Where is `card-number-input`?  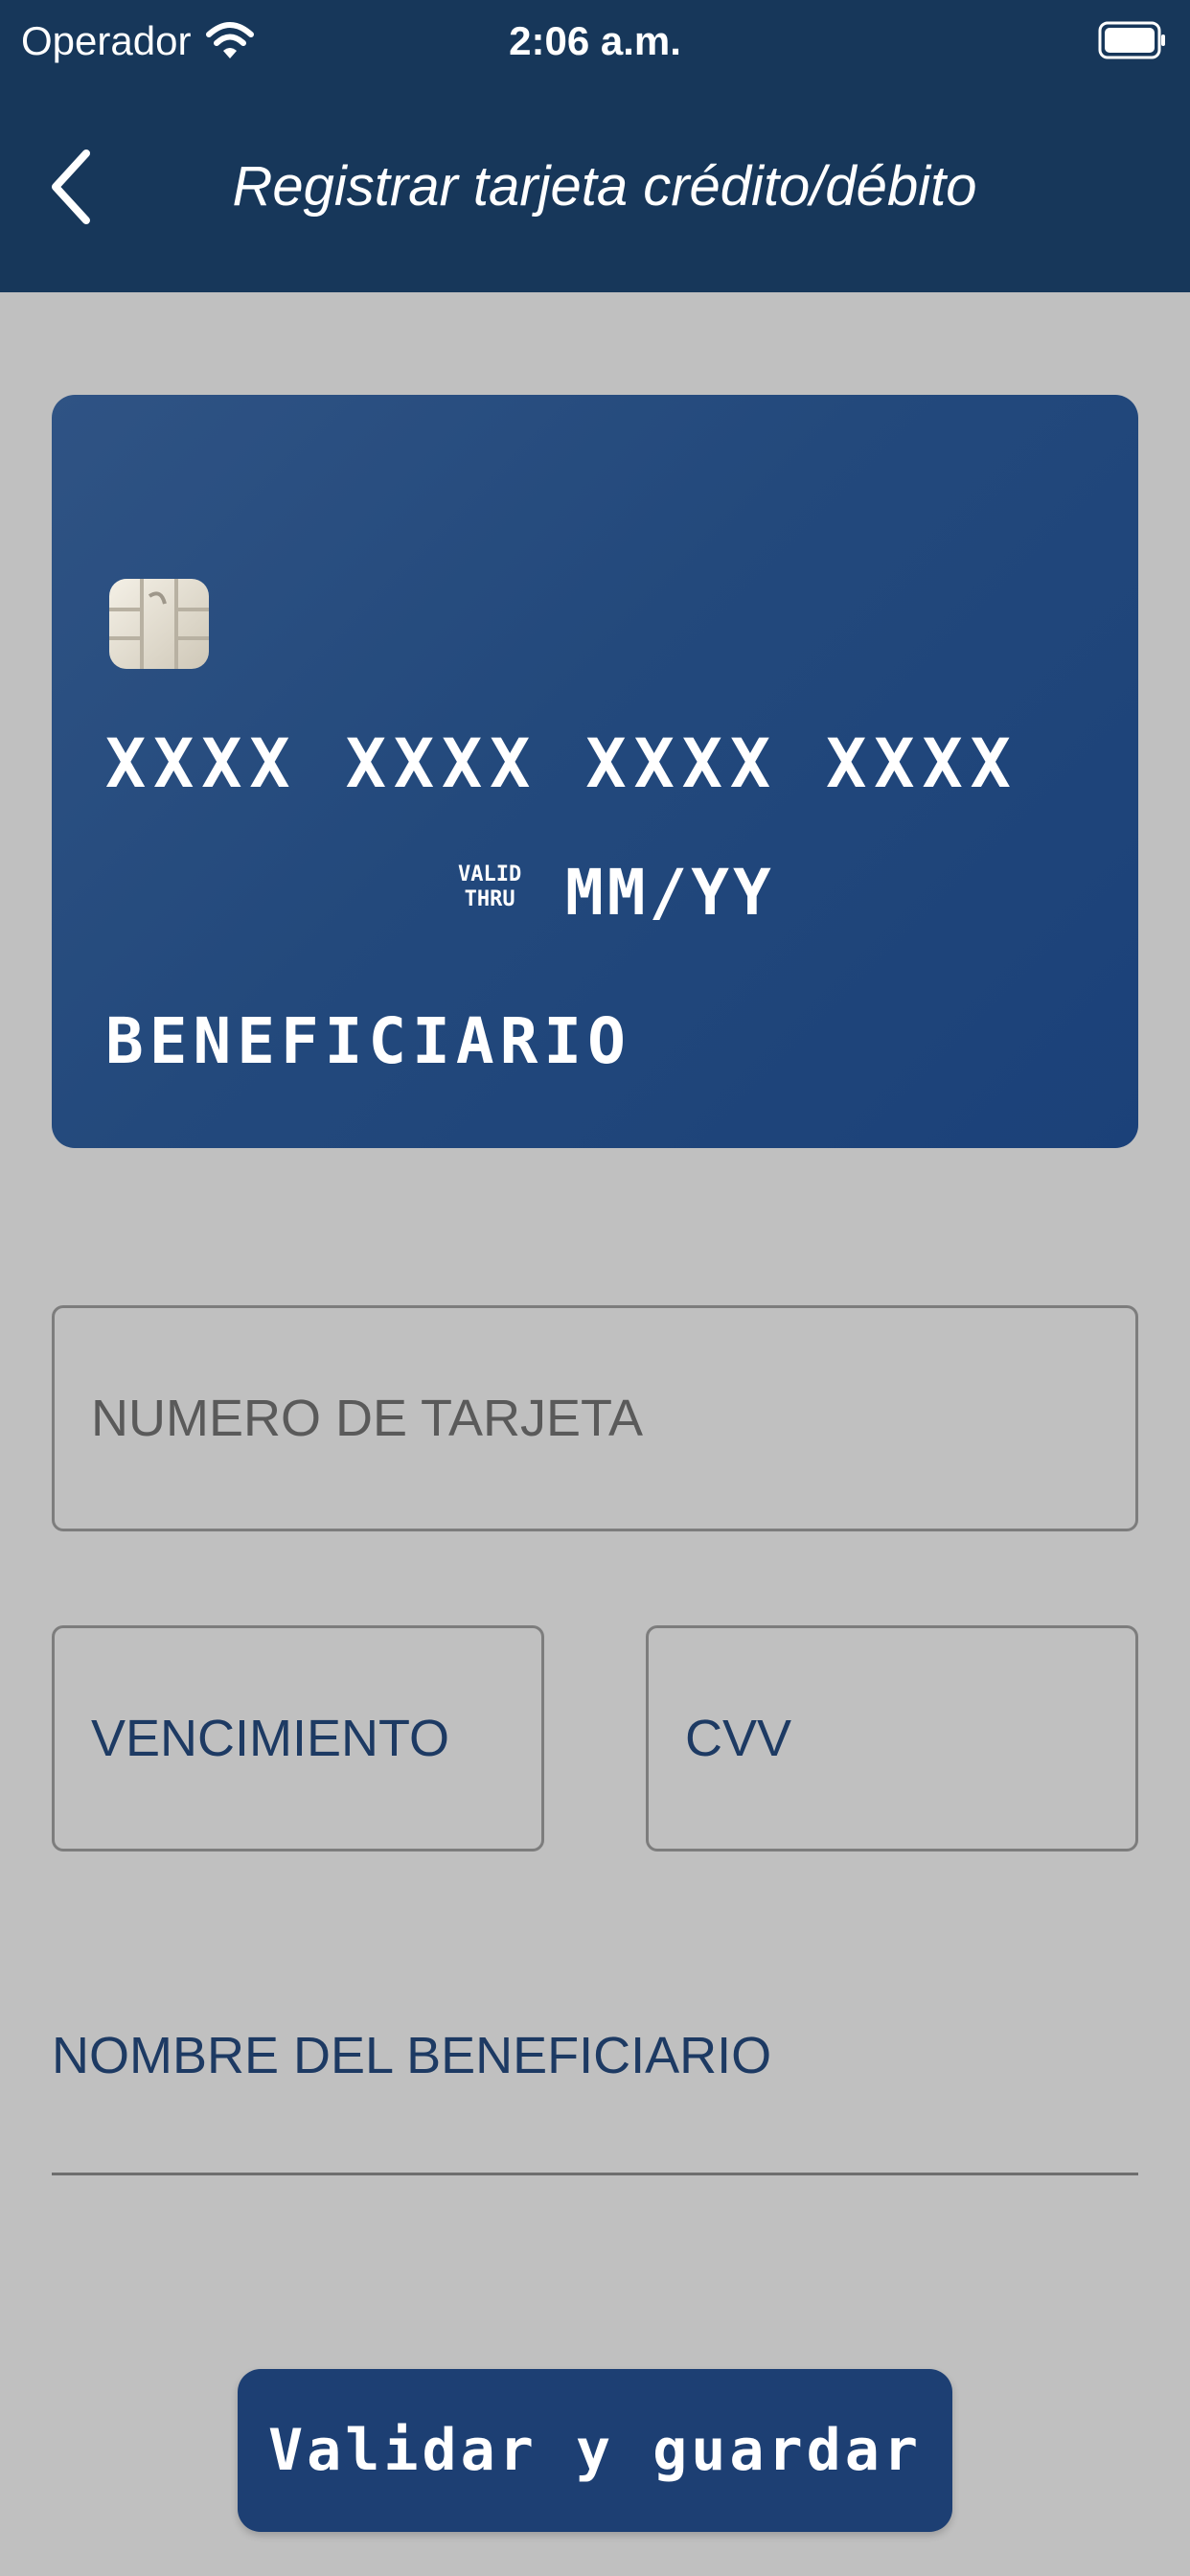
card-number-input is located at coordinates (595, 1418).